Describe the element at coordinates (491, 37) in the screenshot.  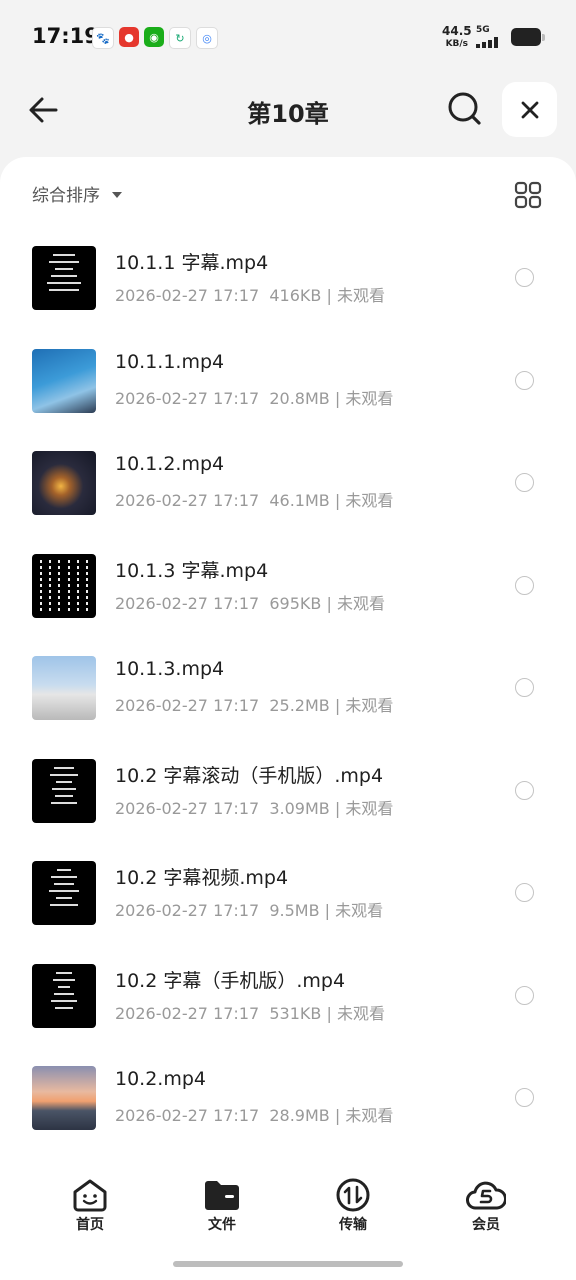
I see `signal-icon: 5G` at that location.